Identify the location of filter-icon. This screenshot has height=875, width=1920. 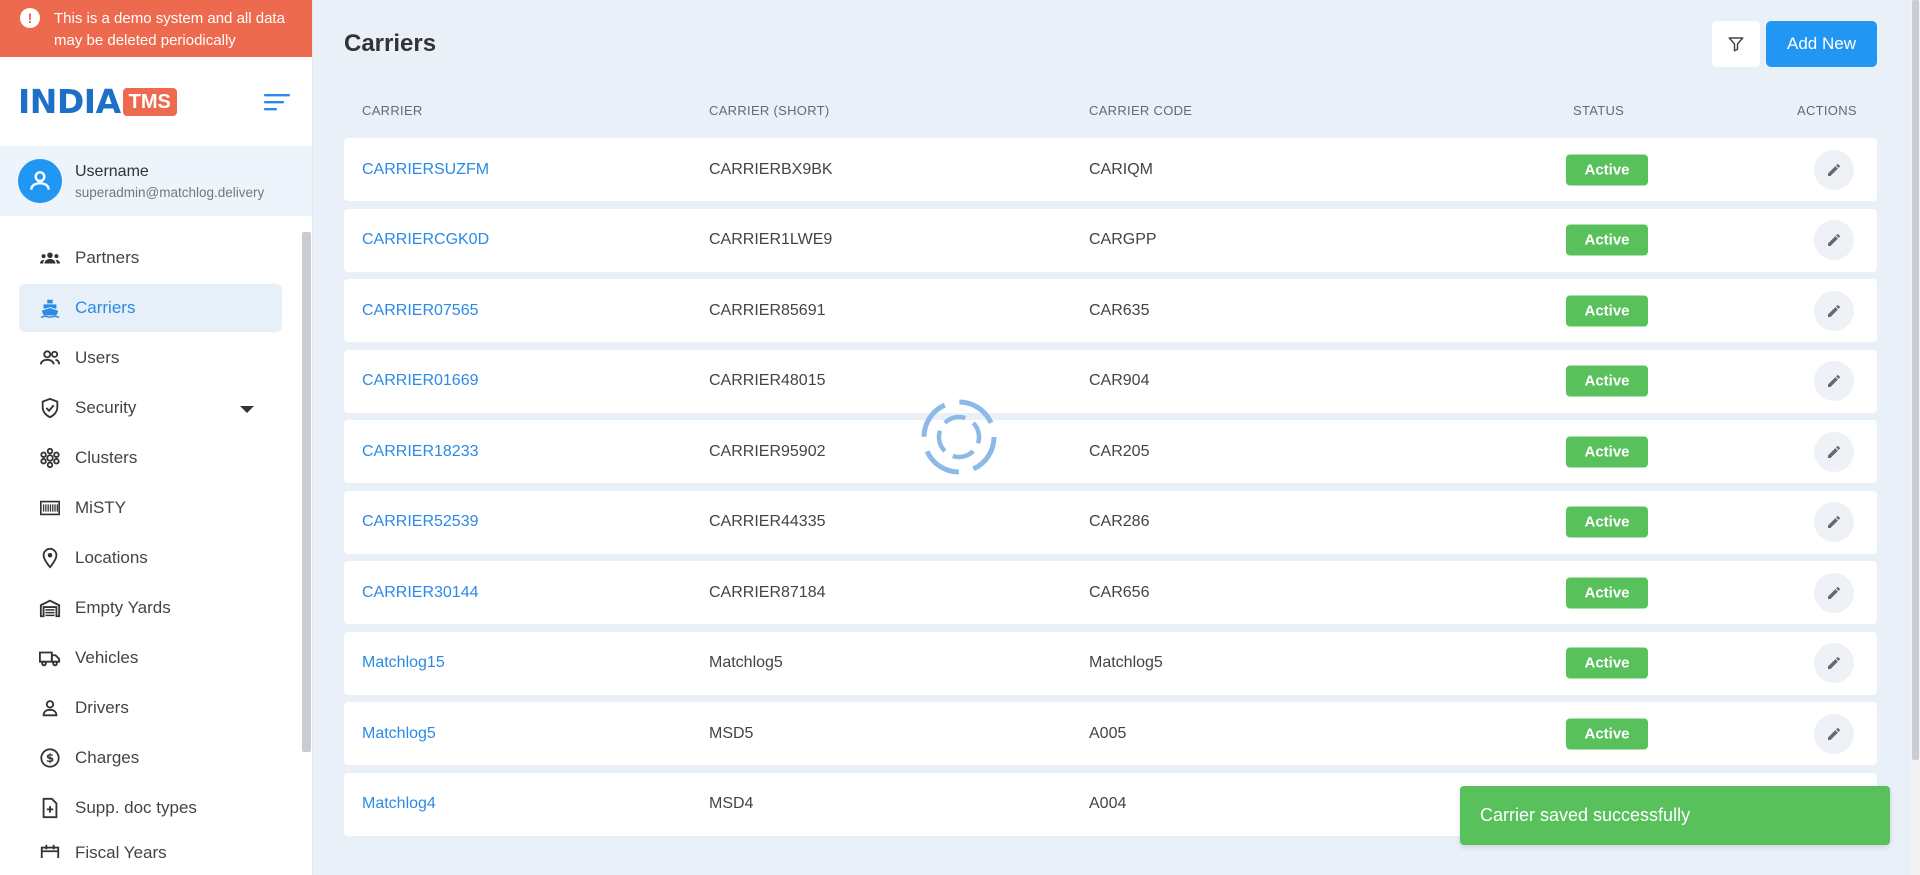
(1736, 44).